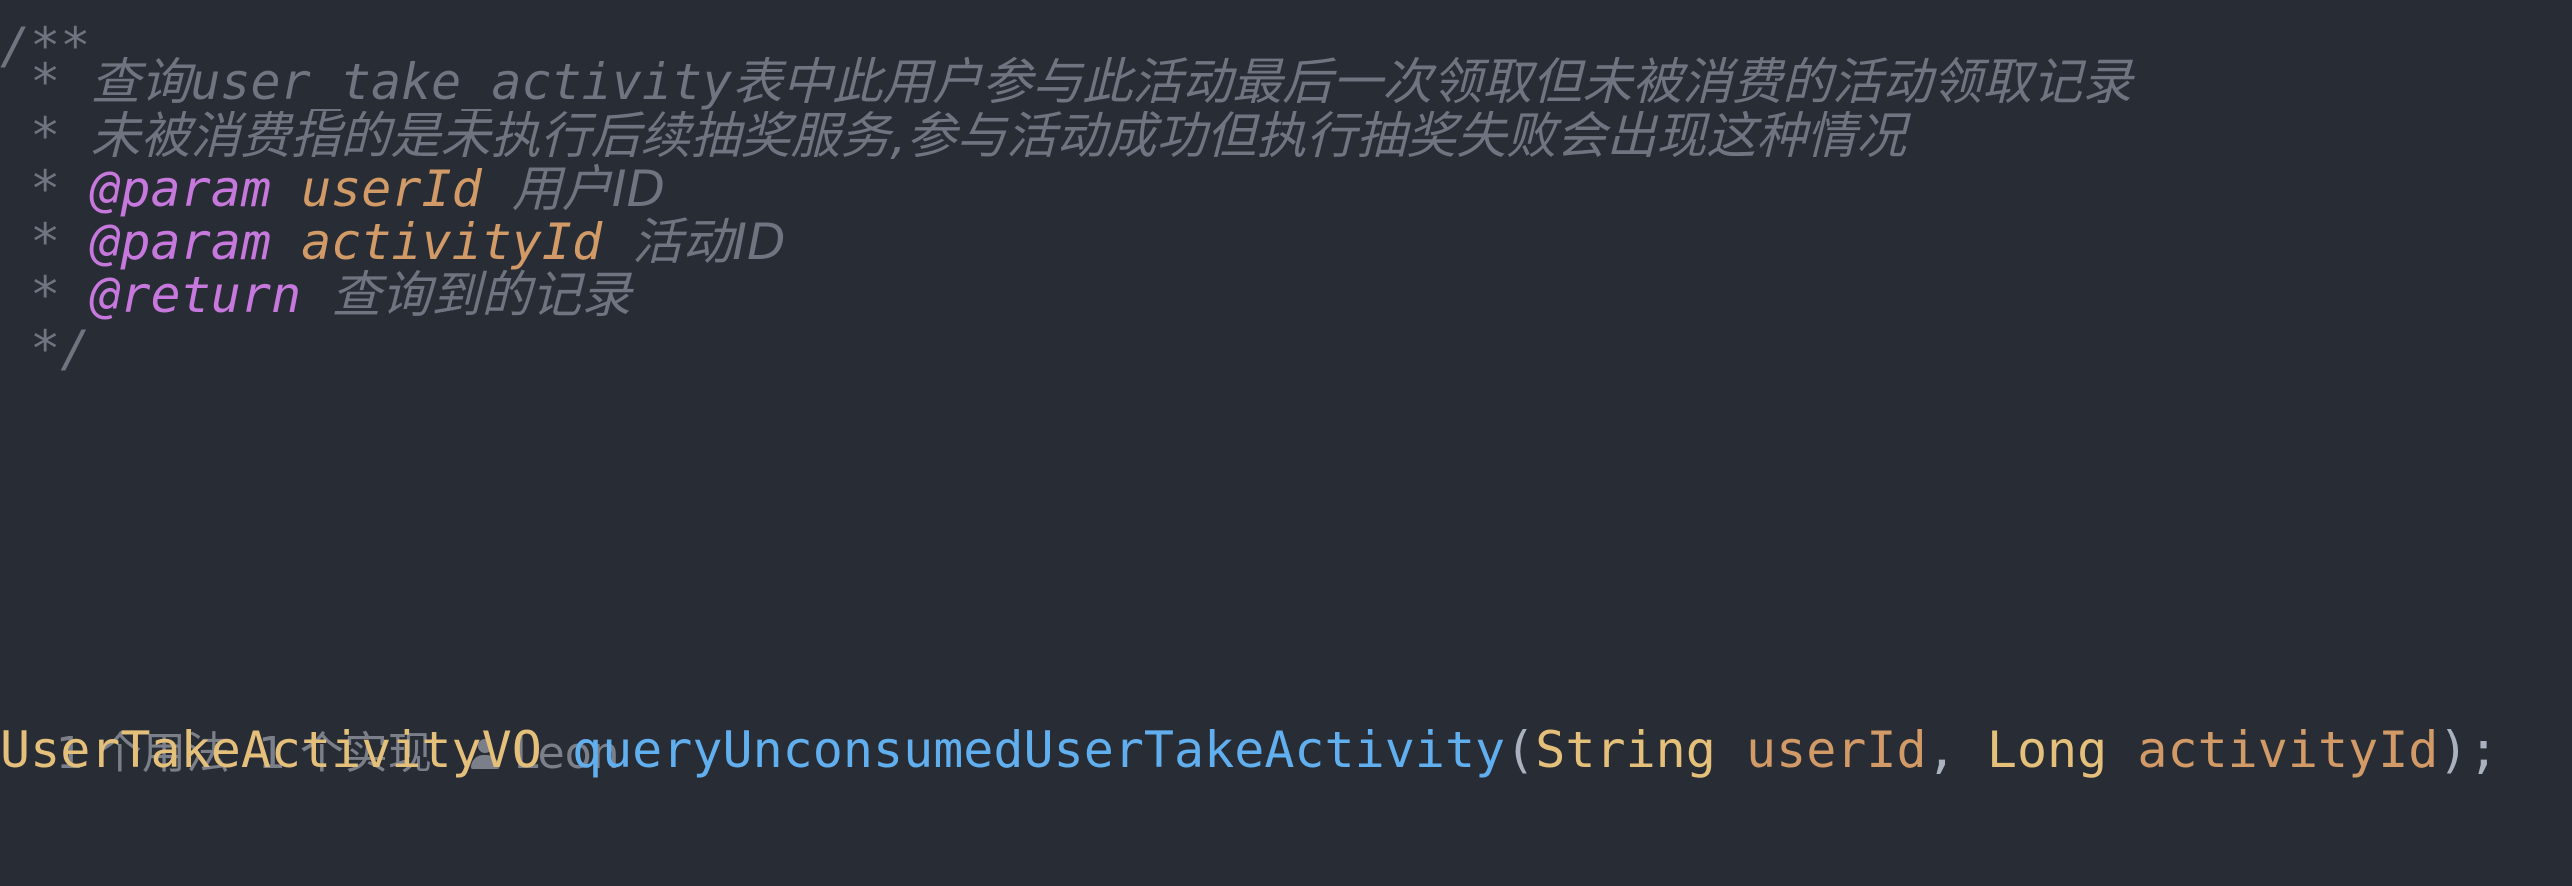 This screenshot has width=2572, height=886. I want to click on param-type-long: Long, so click(2047, 750).